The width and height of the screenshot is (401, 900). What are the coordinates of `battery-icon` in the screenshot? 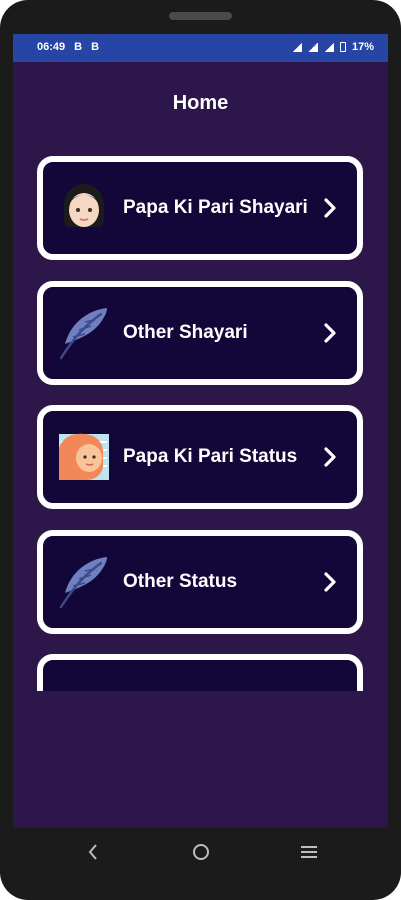 It's located at (342, 47).